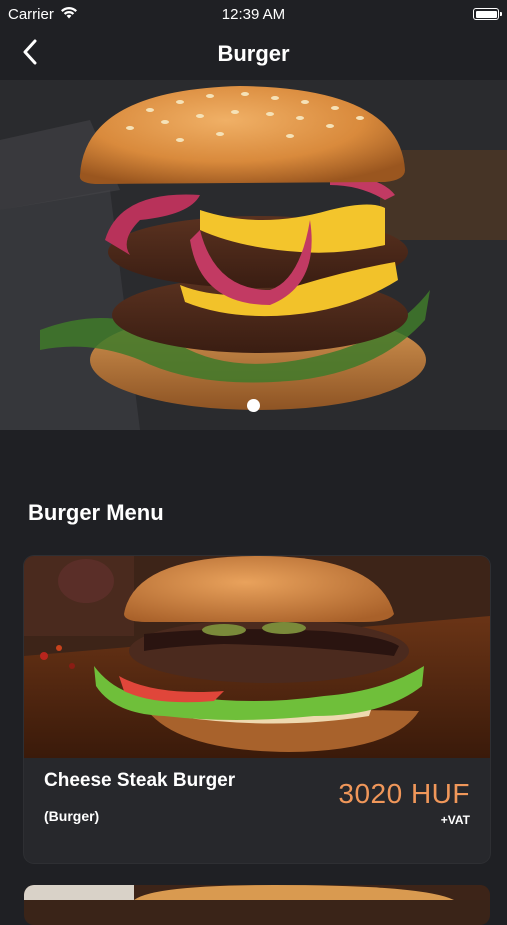  I want to click on battery-icon, so click(487, 14).